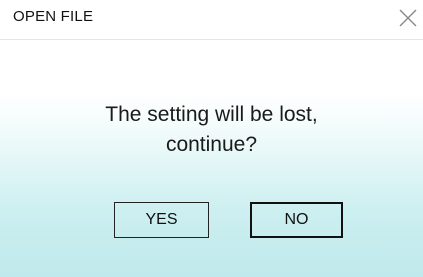 This screenshot has height=277, width=423. What do you see at coordinates (211, 144) in the screenshot?
I see `message-line-2: continue?` at bounding box center [211, 144].